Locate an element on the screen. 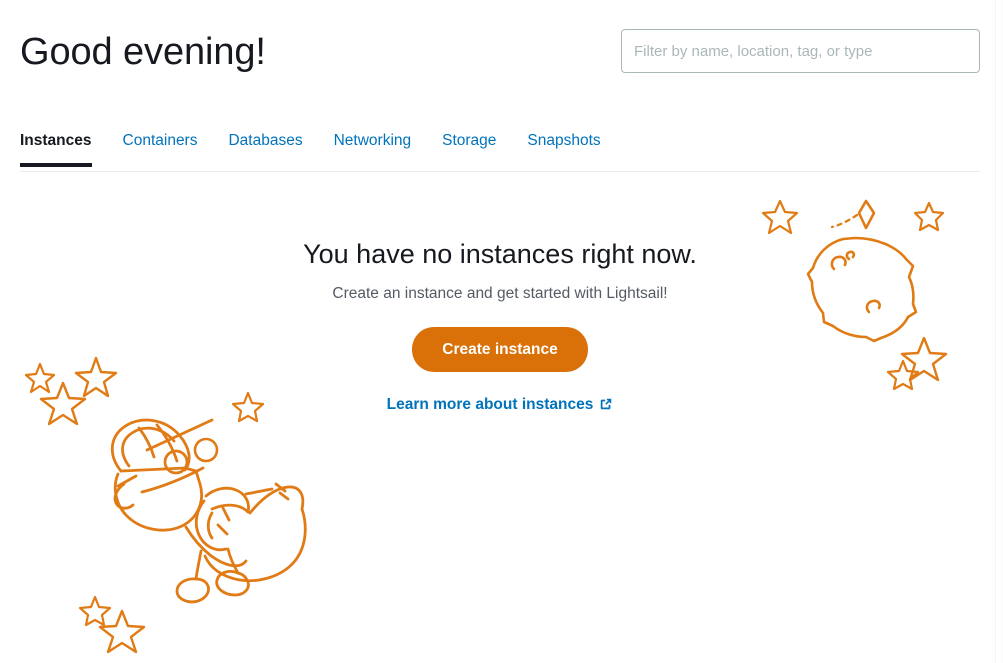 The image size is (1003, 663). filter-input is located at coordinates (800, 51).